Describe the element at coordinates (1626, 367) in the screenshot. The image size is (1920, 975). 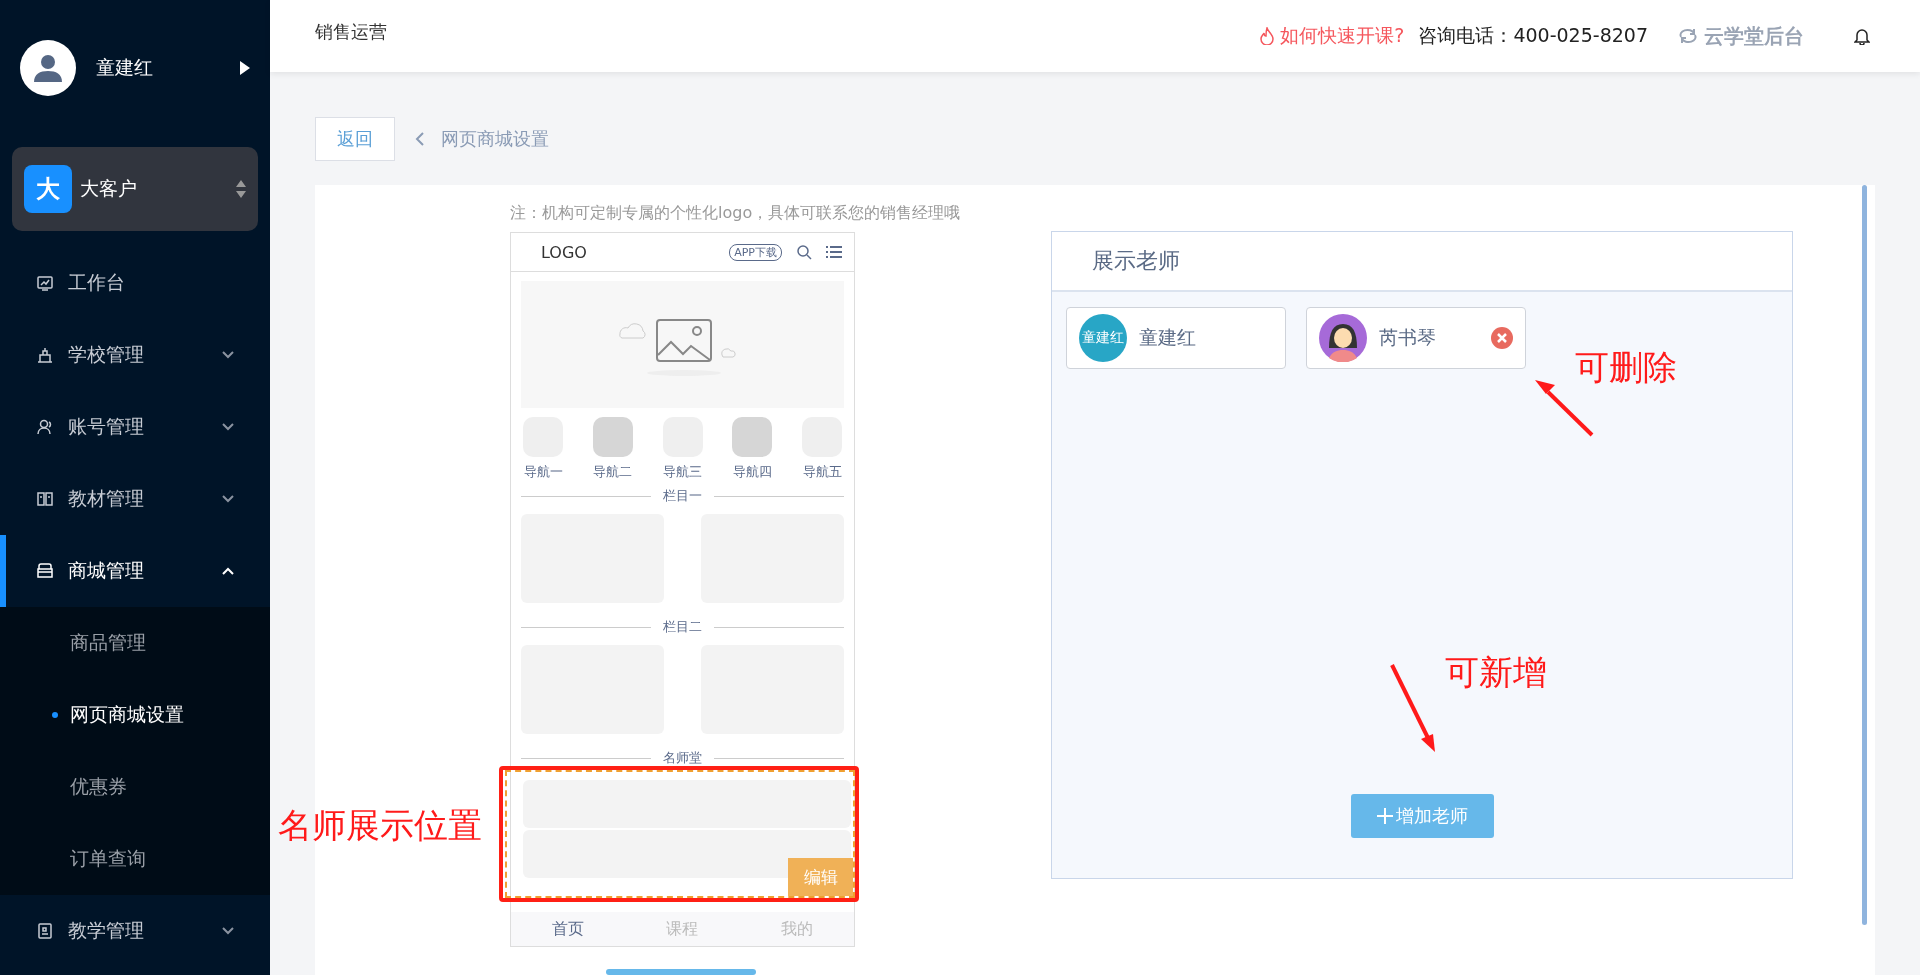
I see `annotation-text: 可删除` at that location.